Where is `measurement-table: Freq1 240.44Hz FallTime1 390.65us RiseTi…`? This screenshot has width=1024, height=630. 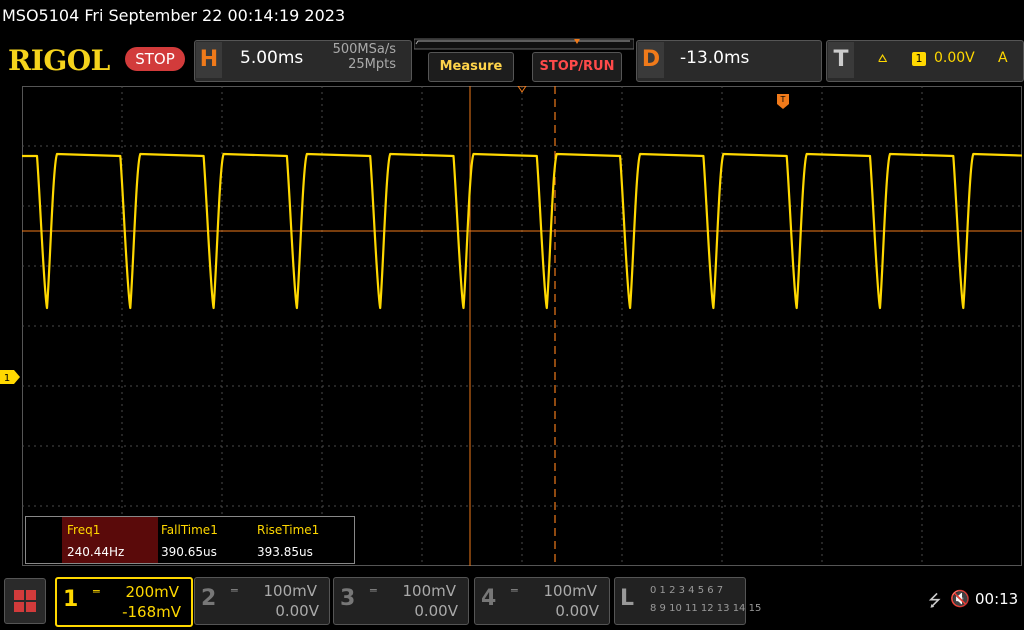 measurement-table: Freq1 240.44Hz FallTime1 390.65us RiseTi… is located at coordinates (190, 540).